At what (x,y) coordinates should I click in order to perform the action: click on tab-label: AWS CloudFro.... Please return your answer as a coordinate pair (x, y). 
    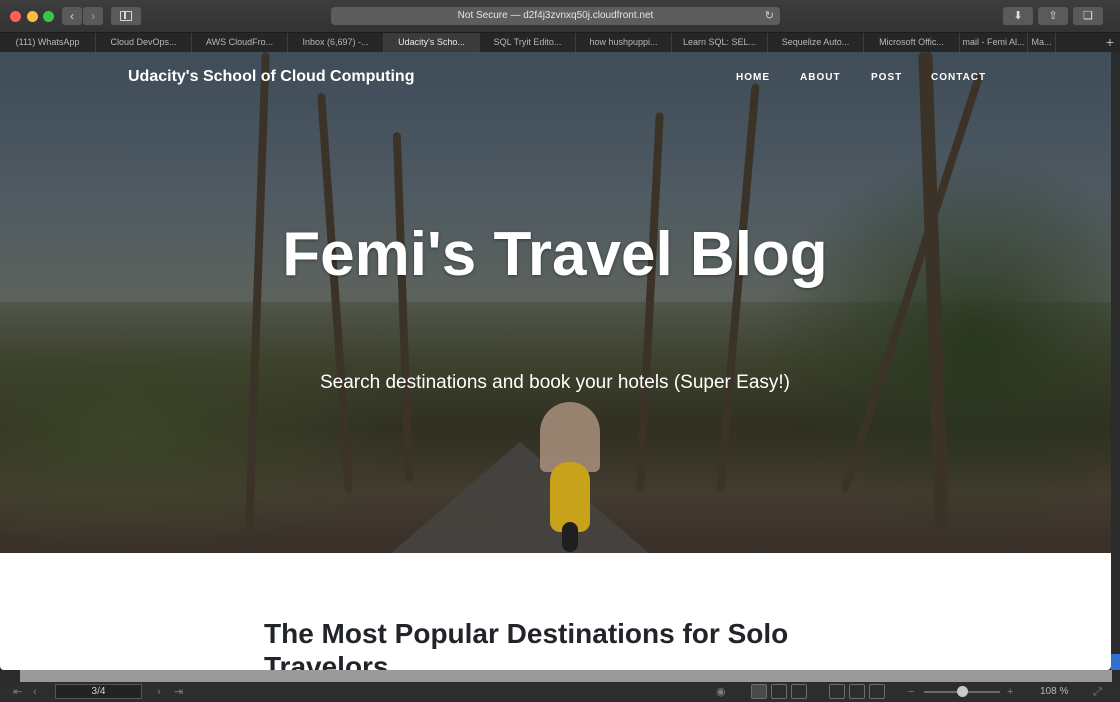
    Looking at the image, I should click on (239, 42).